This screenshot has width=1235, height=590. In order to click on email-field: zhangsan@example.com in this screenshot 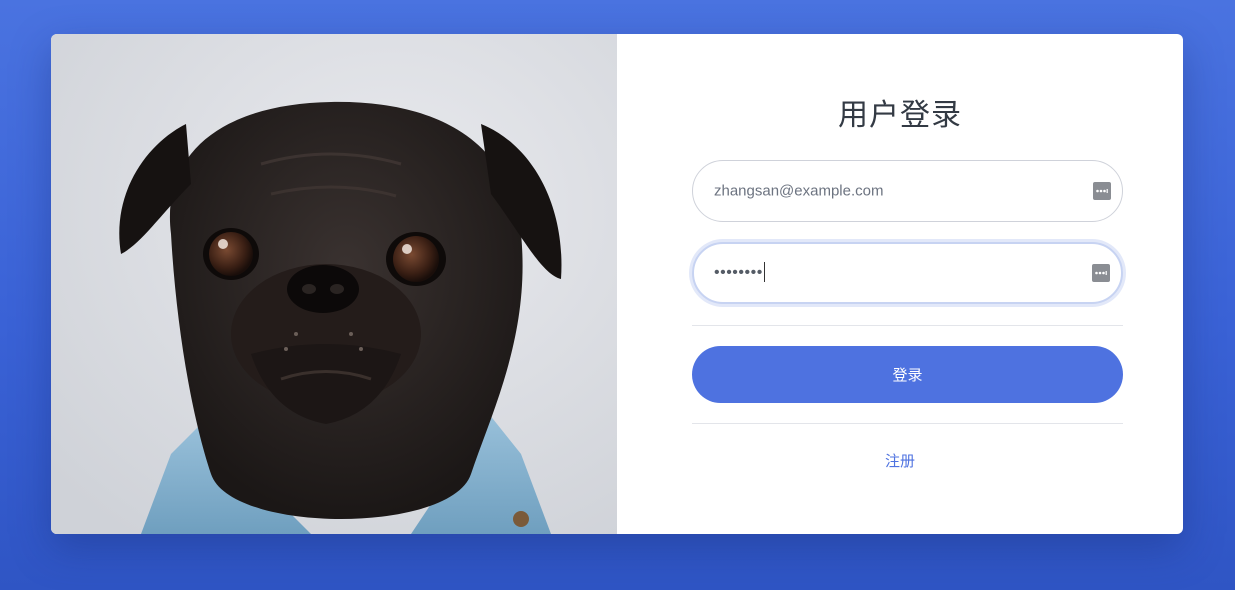, I will do `click(907, 191)`.